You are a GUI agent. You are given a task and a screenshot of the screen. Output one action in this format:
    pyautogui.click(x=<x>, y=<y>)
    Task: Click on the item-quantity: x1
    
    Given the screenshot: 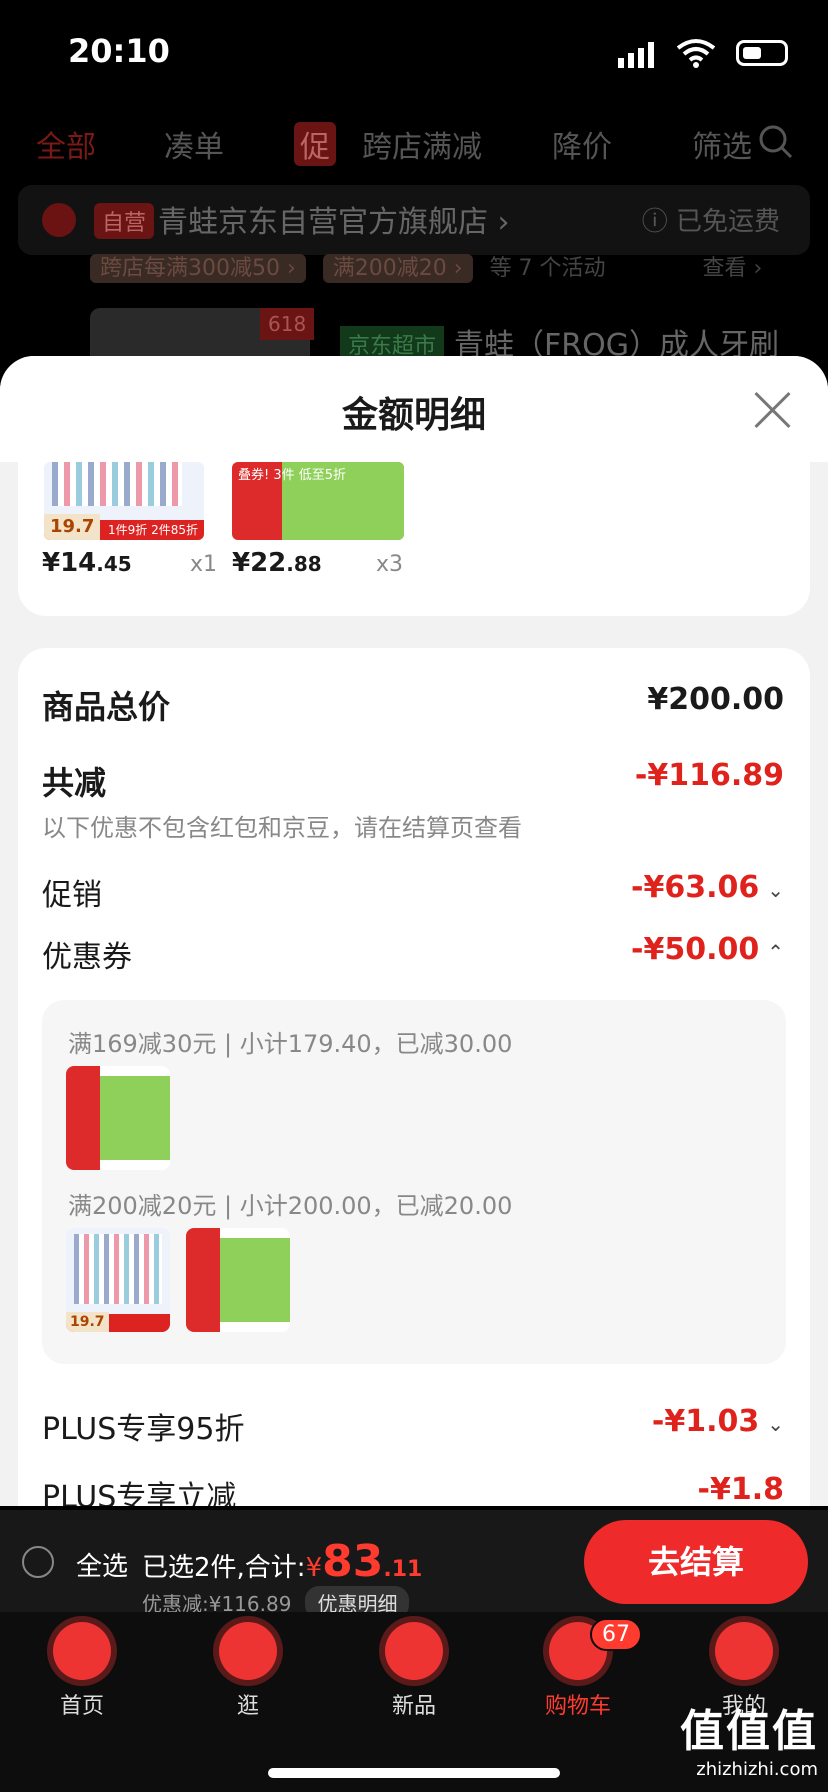 What is the action you would take?
    pyautogui.click(x=204, y=564)
    